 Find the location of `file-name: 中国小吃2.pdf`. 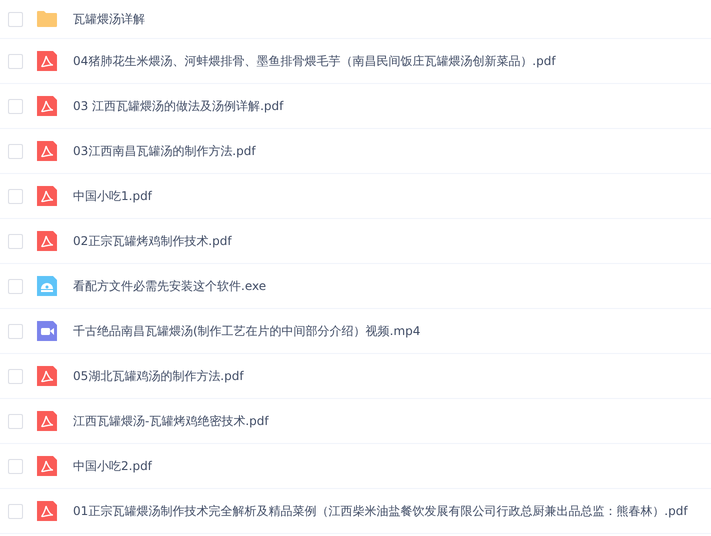

file-name: 中国小吃2.pdf is located at coordinates (112, 466).